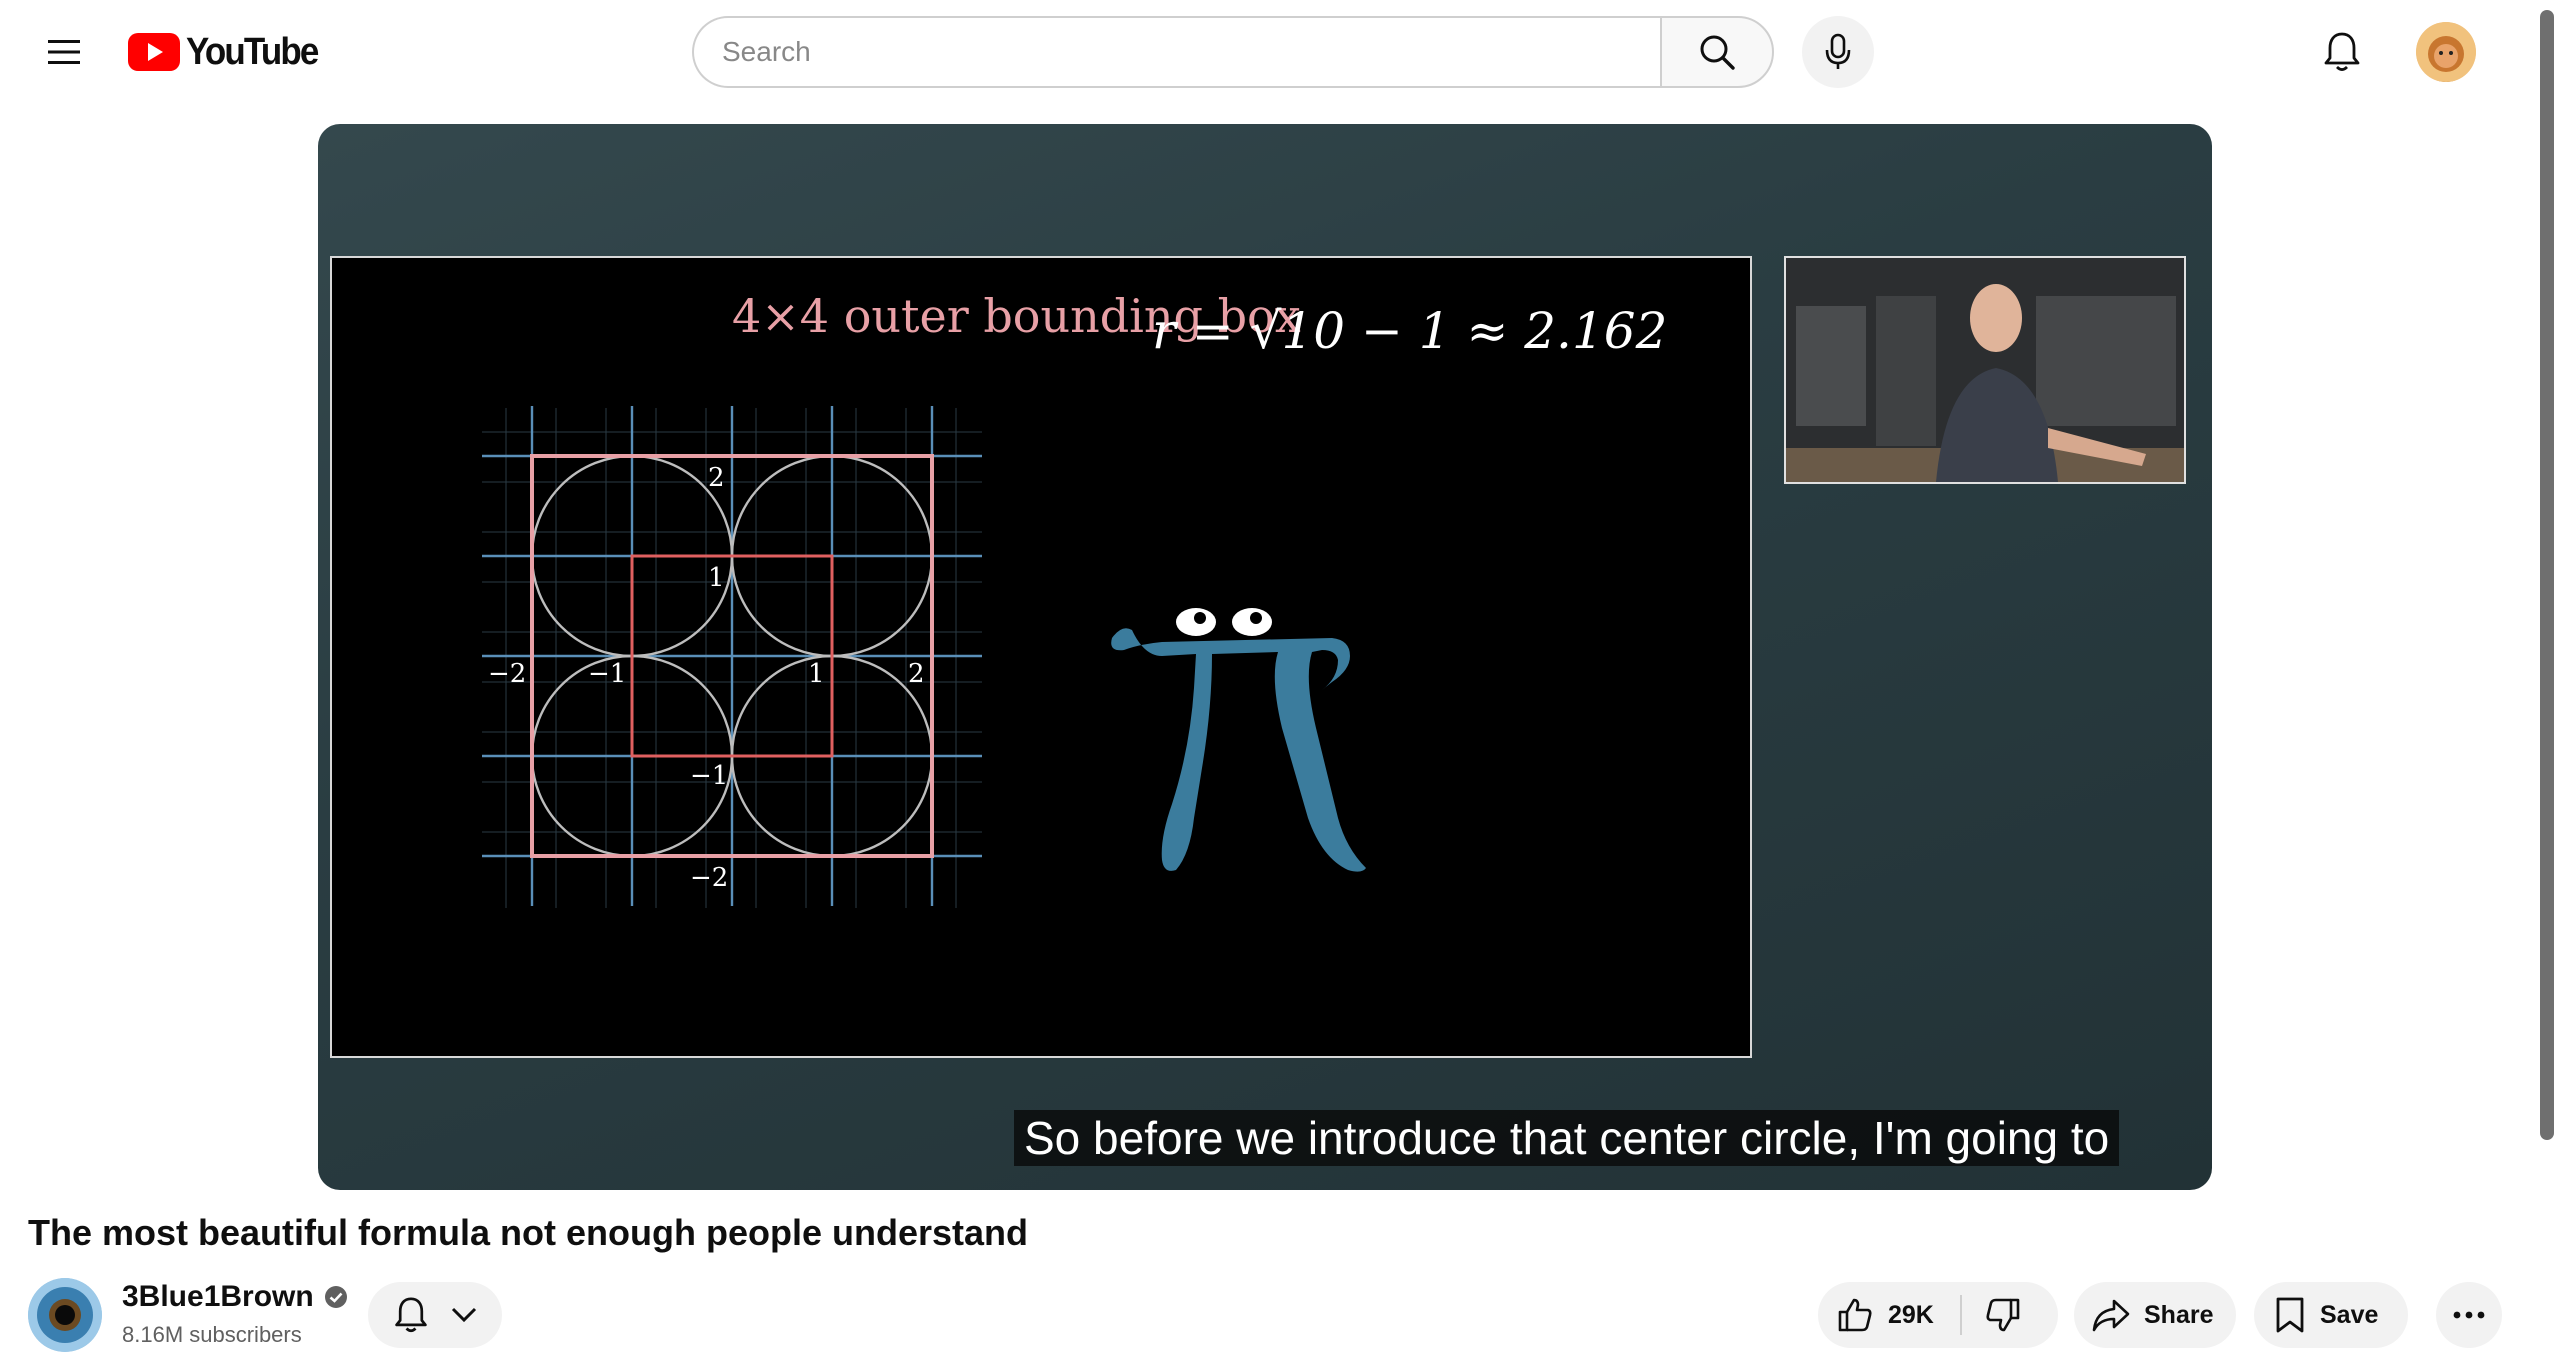 Image resolution: width=2560 pixels, height=1356 pixels. I want to click on tick-y-1: 1, so click(716, 578).